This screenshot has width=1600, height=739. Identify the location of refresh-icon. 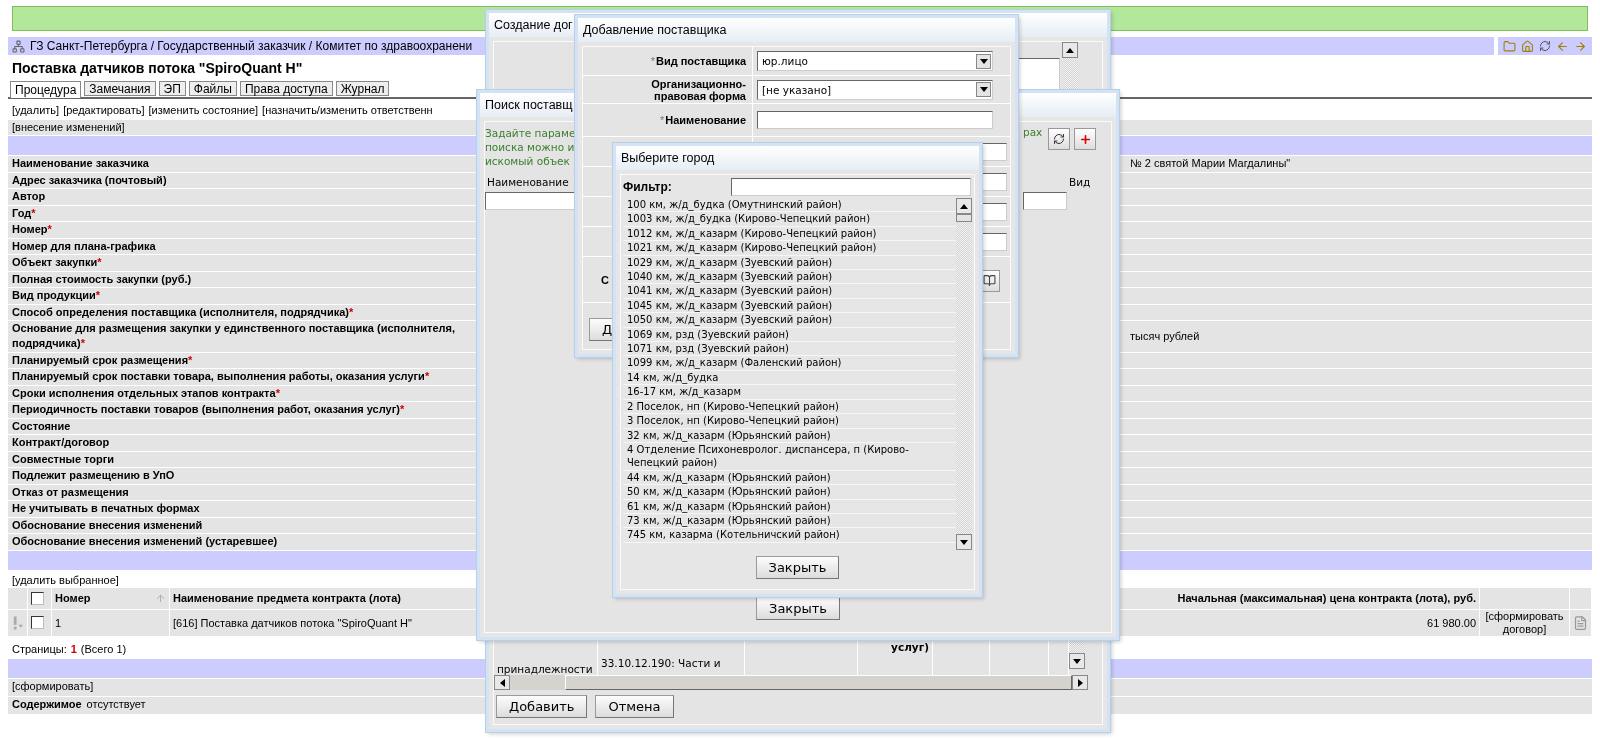
(1545, 46).